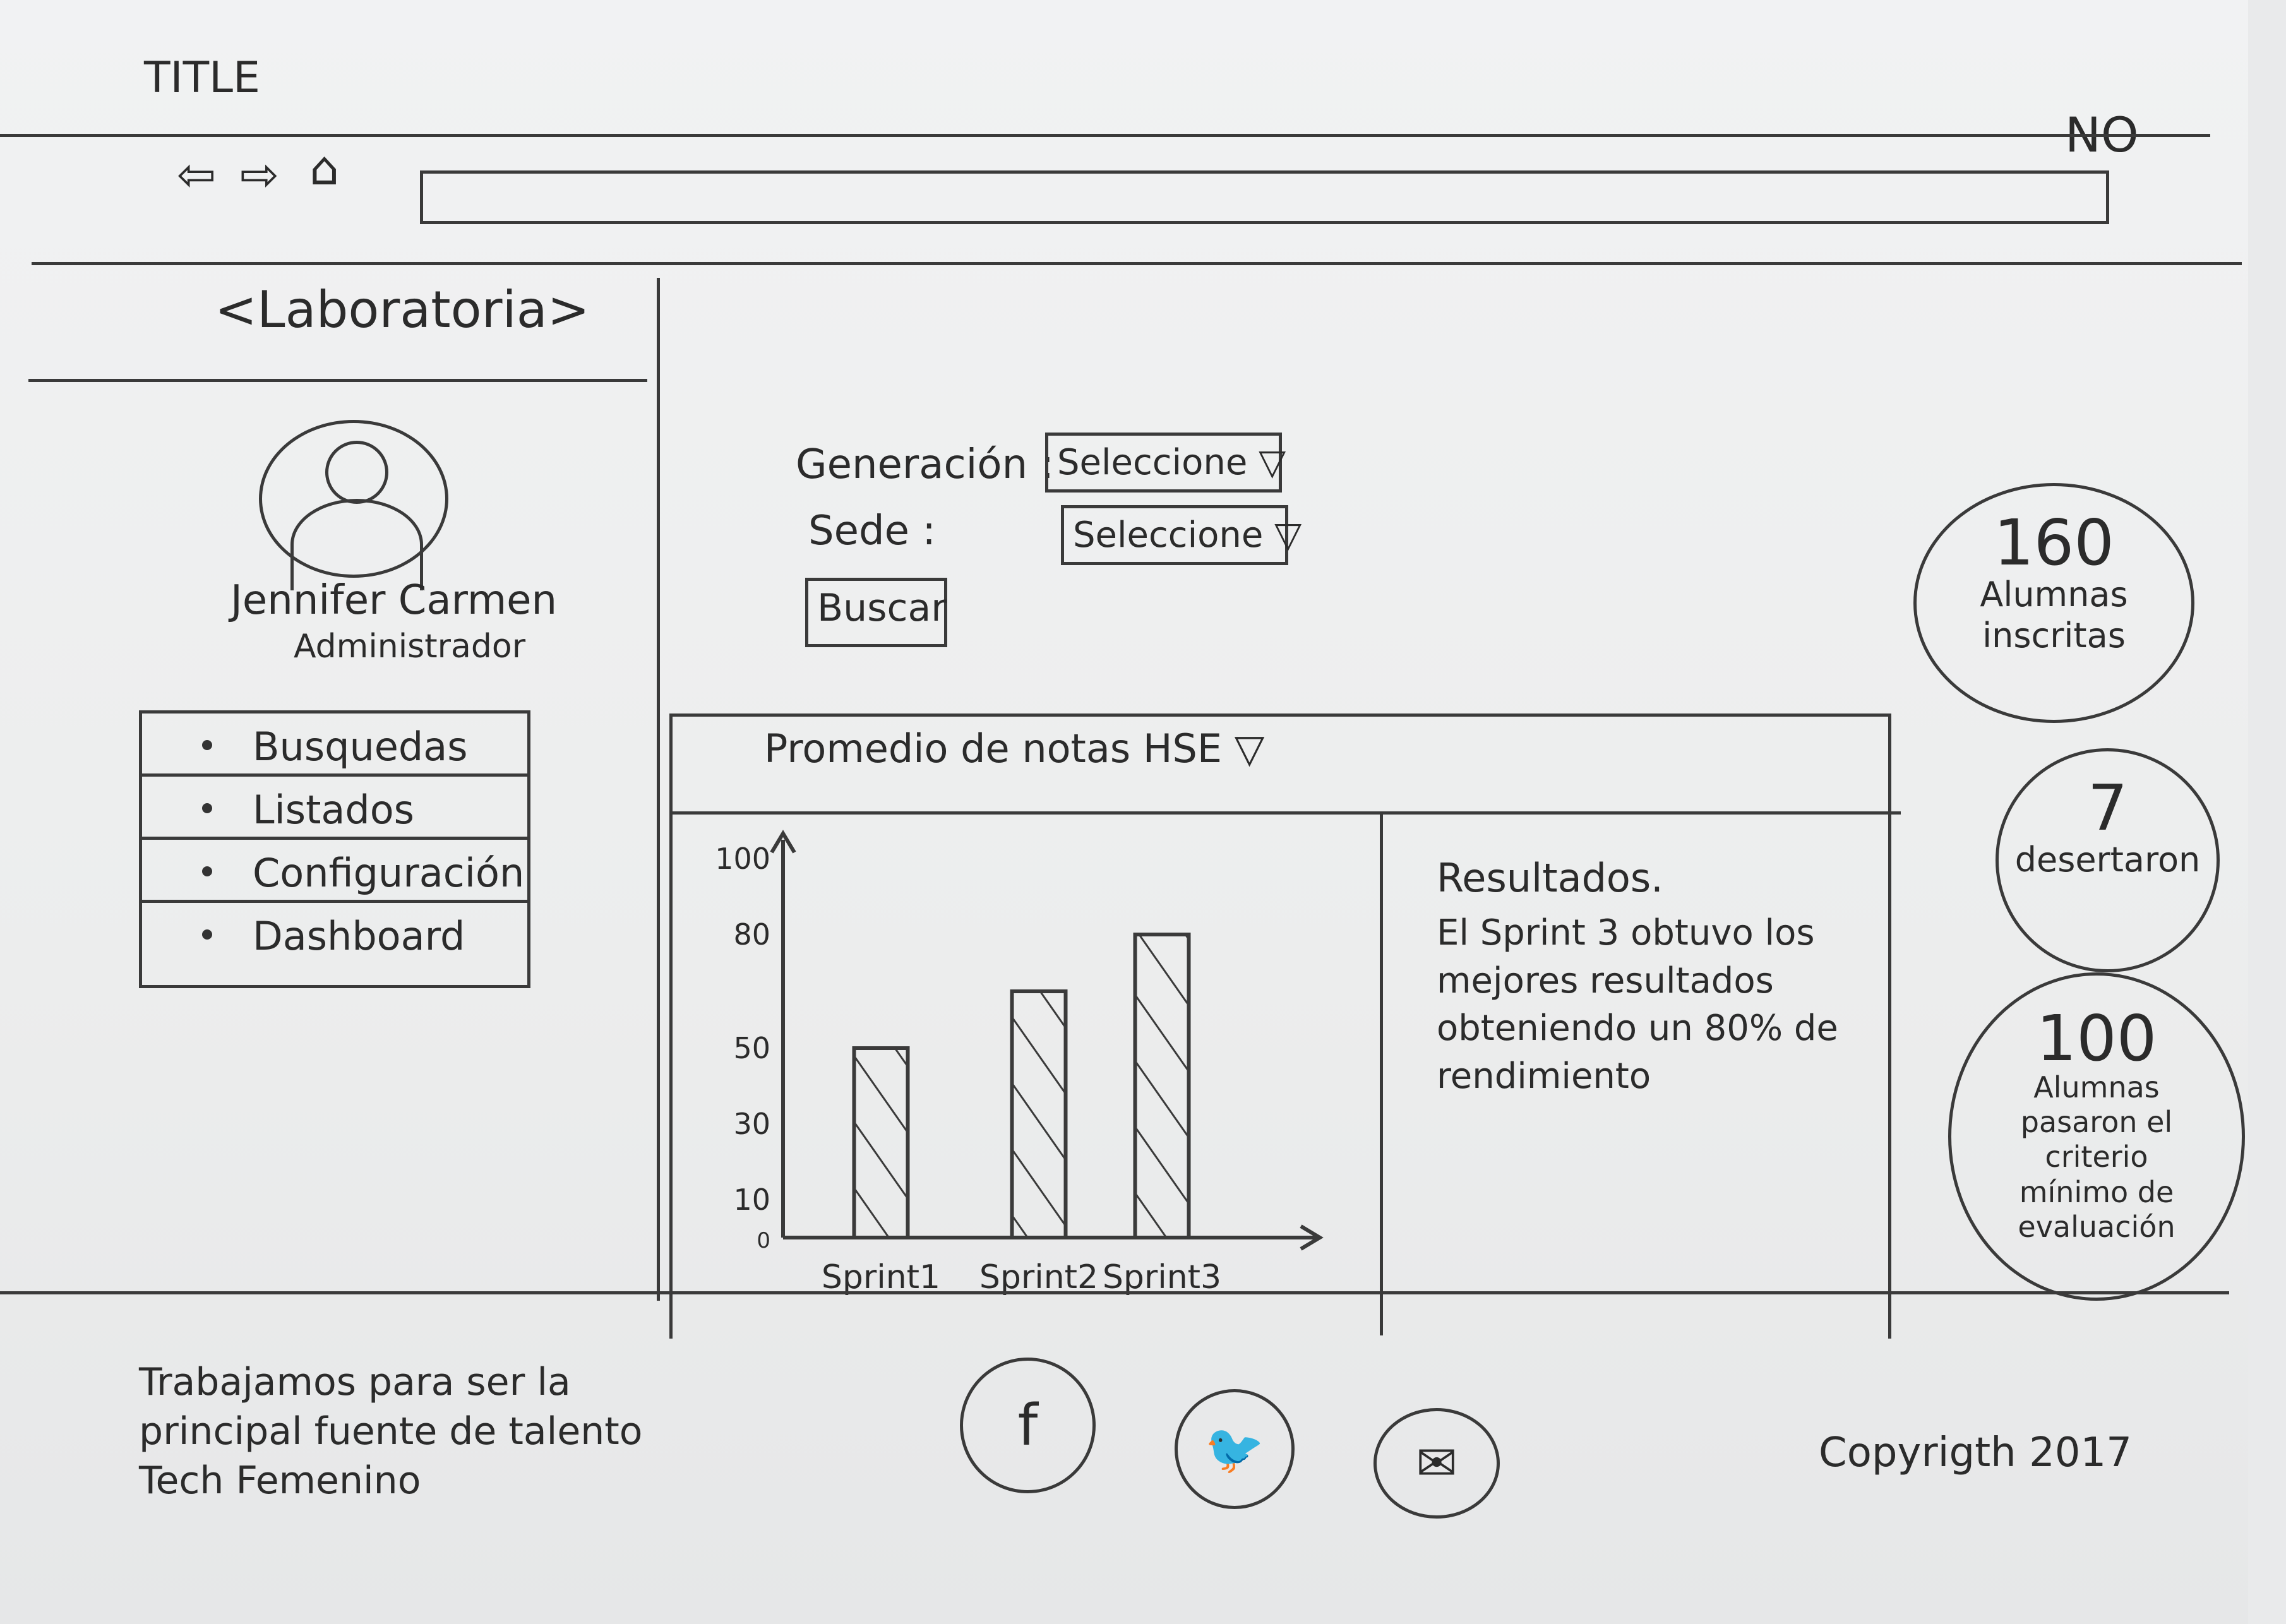 Image resolution: width=2286 pixels, height=1624 pixels. I want to click on mail-icon: ✉, so click(1436, 1463).